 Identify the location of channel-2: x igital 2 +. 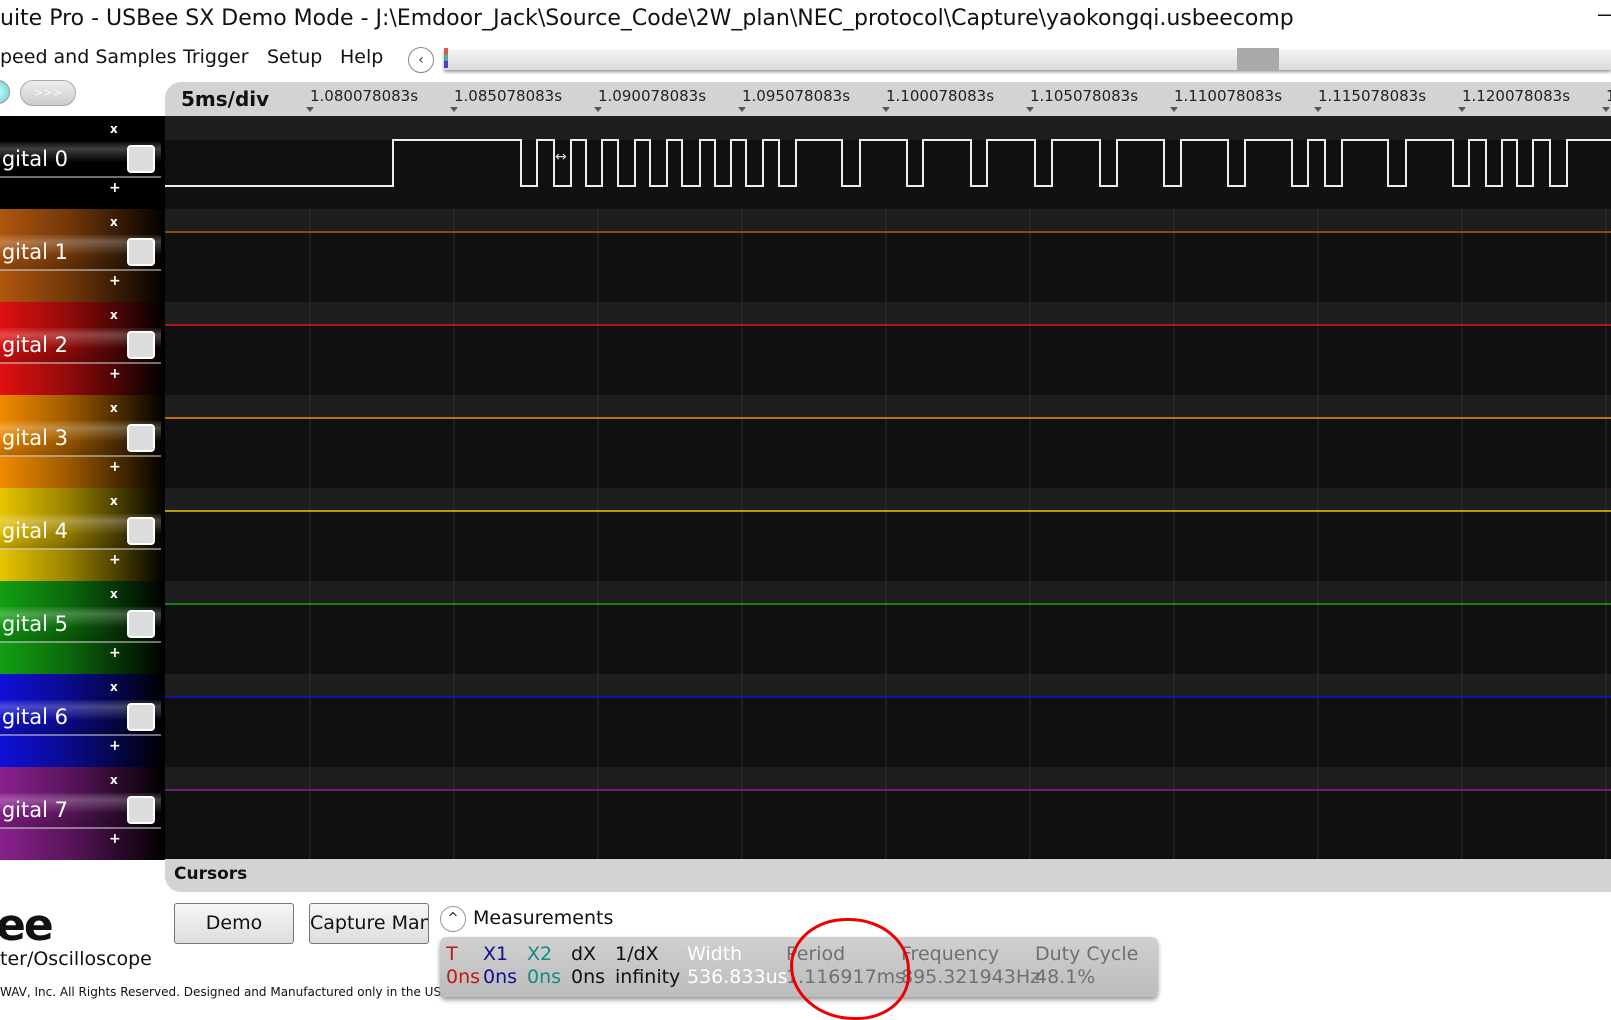
(82, 348).